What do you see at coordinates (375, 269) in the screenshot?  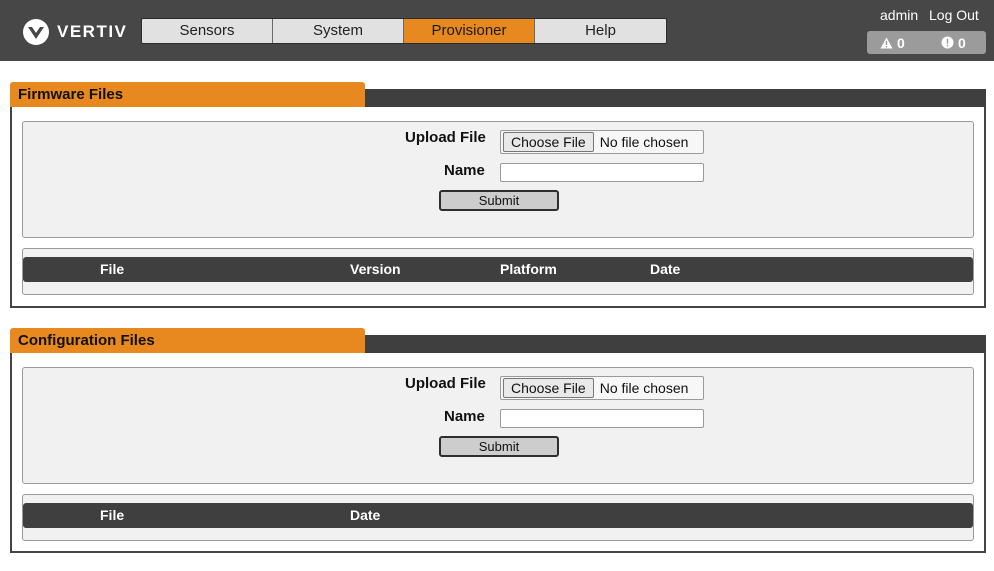 I see `column-version: Version` at bounding box center [375, 269].